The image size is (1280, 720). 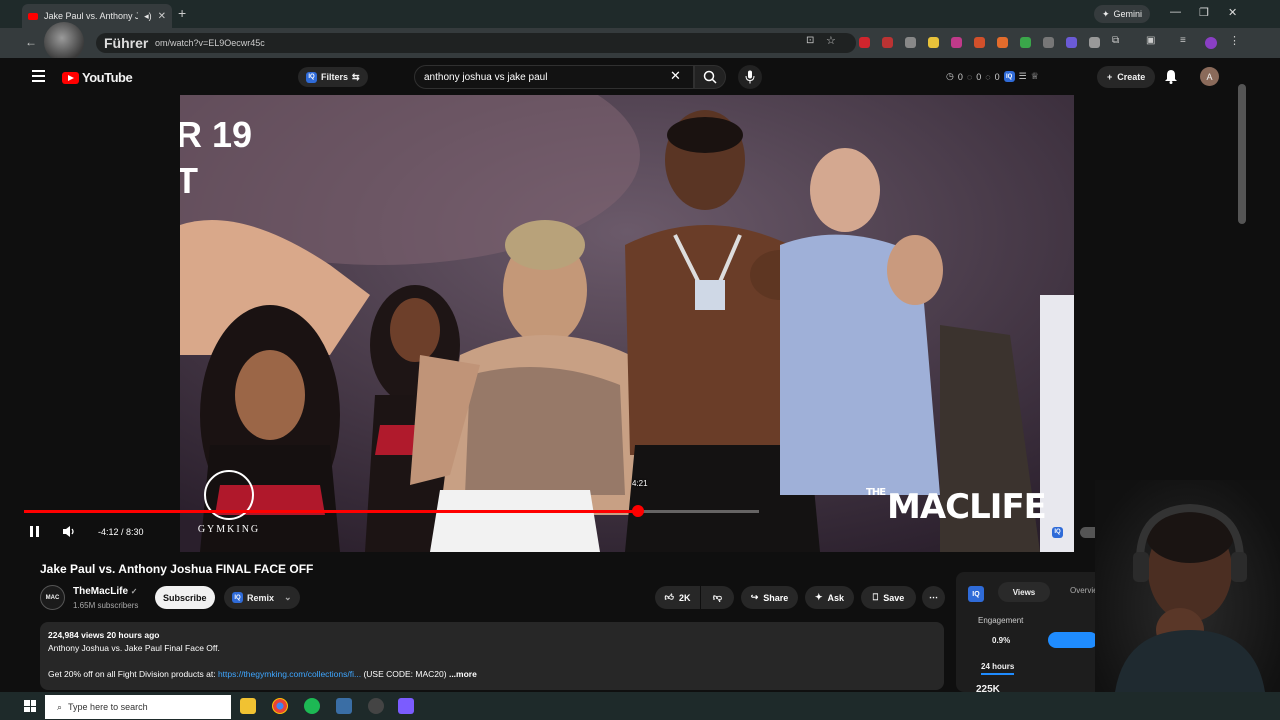 I want to click on new-tab-button: +, so click(x=182, y=13).